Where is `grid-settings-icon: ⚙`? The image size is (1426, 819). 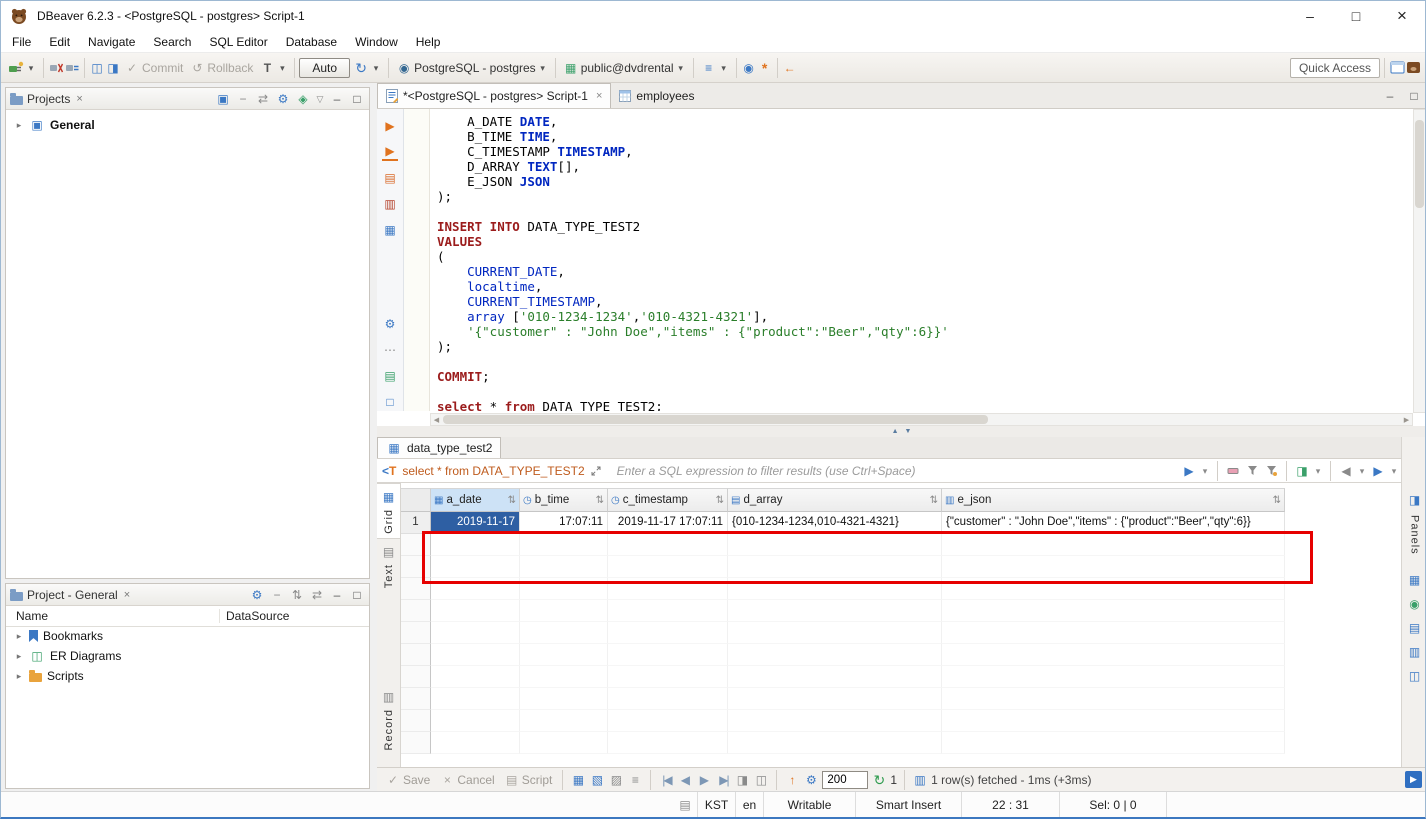
grid-settings-icon: ⚙ is located at coordinates (811, 780).